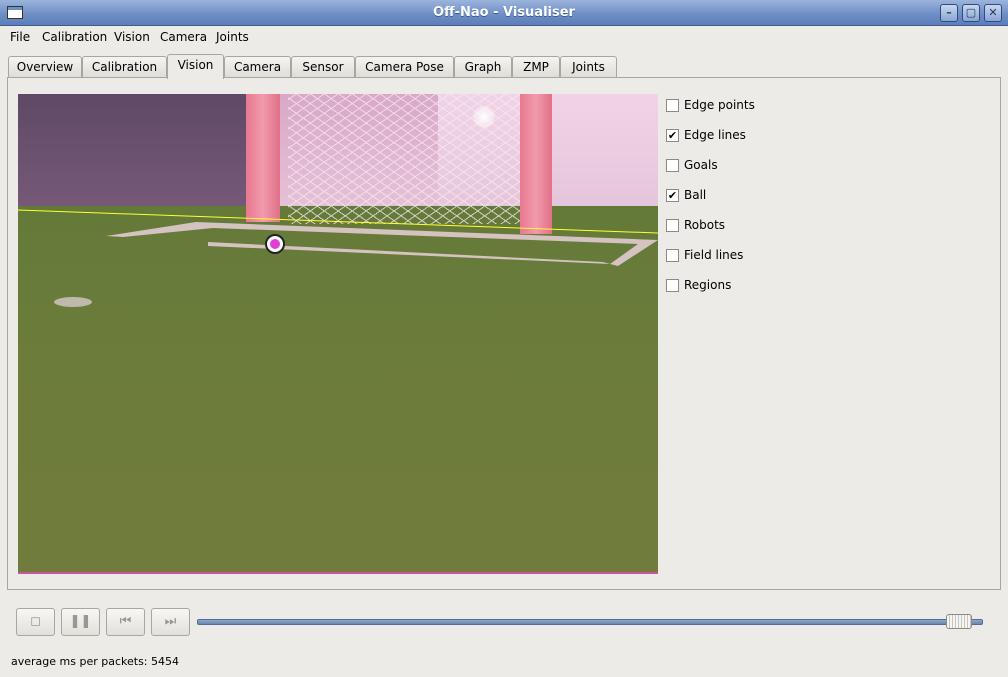 Image resolution: width=1008 pixels, height=677 pixels. I want to click on menu-camera: Camera, so click(183, 37).